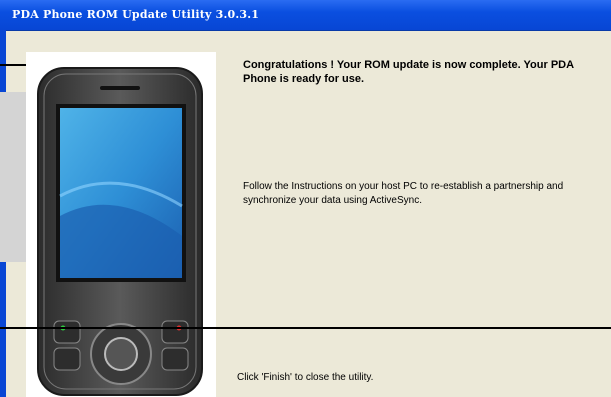 The width and height of the screenshot is (611, 397). I want to click on background-divider-line, so click(305, 328).